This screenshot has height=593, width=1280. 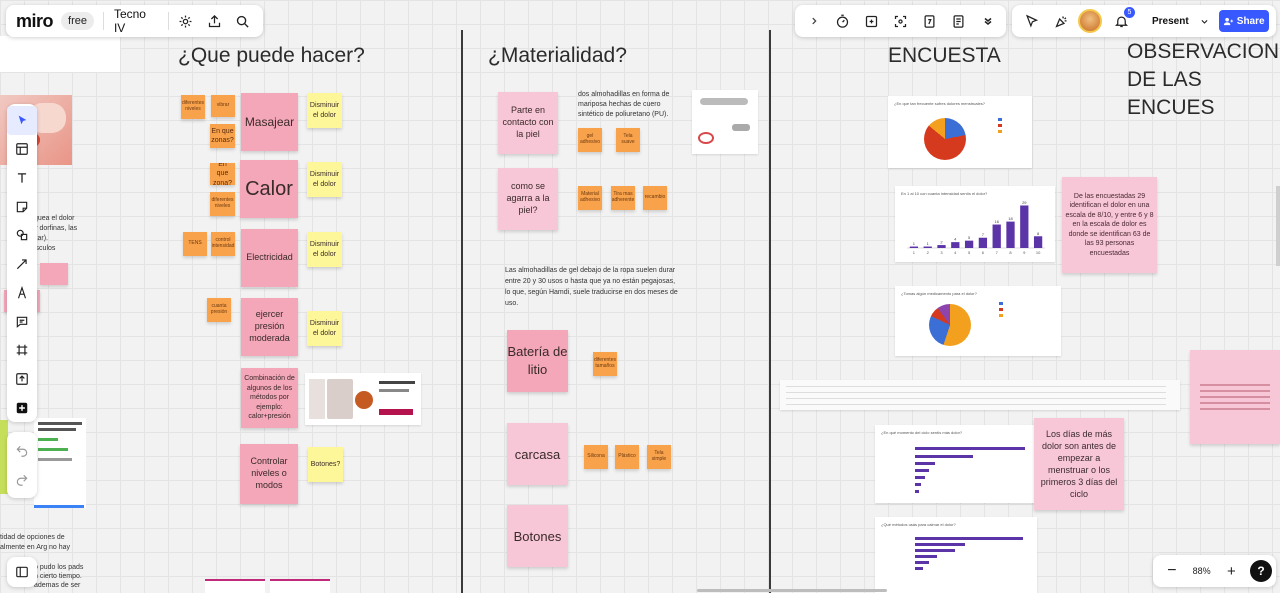 What do you see at coordinates (185, 21) in the screenshot?
I see `settings-gear-icon` at bounding box center [185, 21].